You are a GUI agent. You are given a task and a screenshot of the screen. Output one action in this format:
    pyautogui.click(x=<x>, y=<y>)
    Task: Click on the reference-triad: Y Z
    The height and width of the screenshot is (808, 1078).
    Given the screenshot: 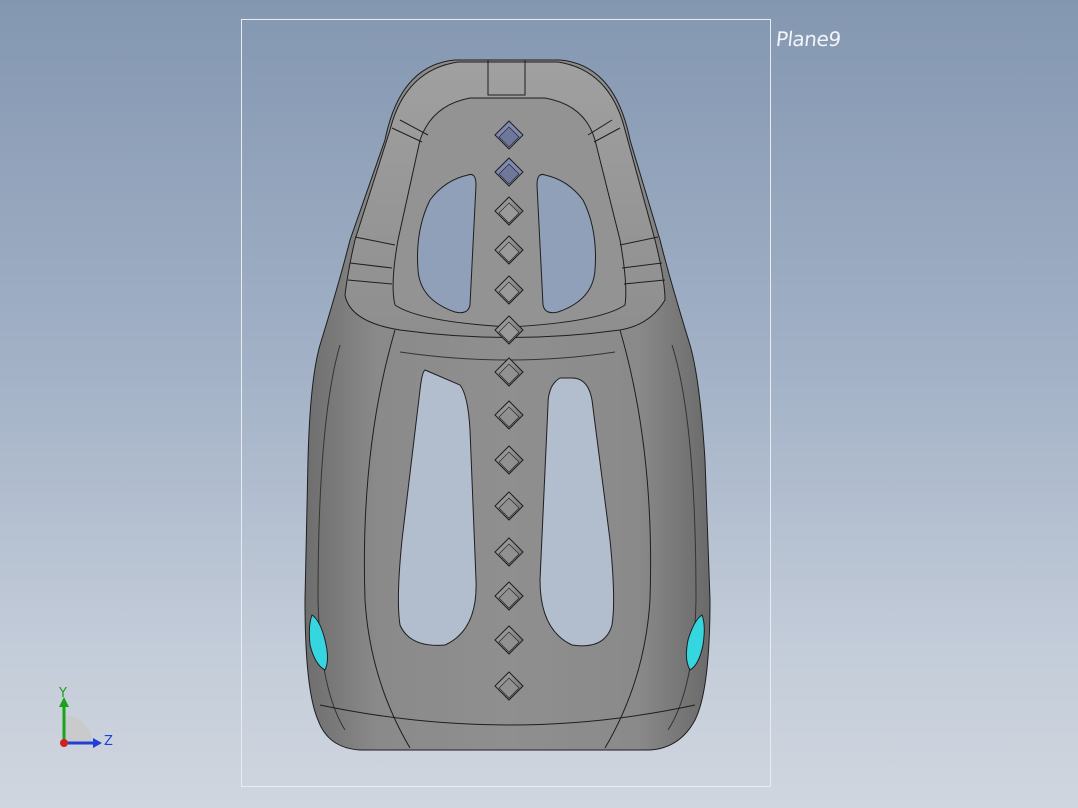 What is the action you would take?
    pyautogui.click(x=90, y=720)
    